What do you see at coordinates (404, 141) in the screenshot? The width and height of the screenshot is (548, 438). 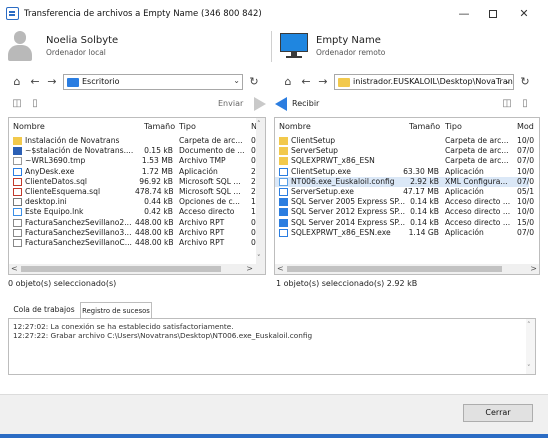 I see `file-row: ClientSetup Carpeta de arc... 10/0` at bounding box center [404, 141].